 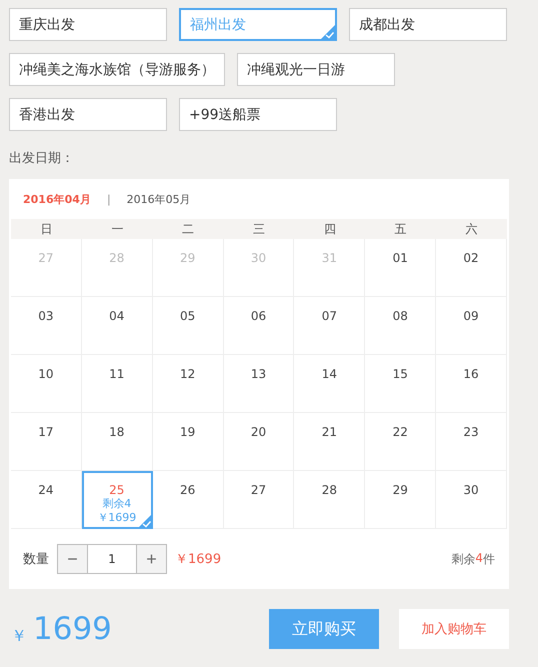 What do you see at coordinates (259, 442) in the screenshot?
I see `calendar-day-cell: 20` at bounding box center [259, 442].